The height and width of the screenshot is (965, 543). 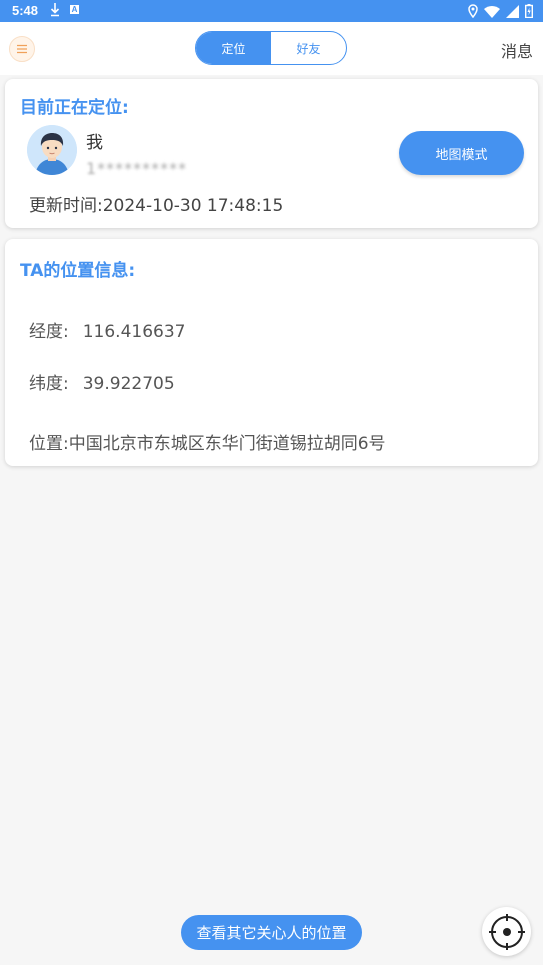 I want to click on battery-icon, so click(x=529, y=11).